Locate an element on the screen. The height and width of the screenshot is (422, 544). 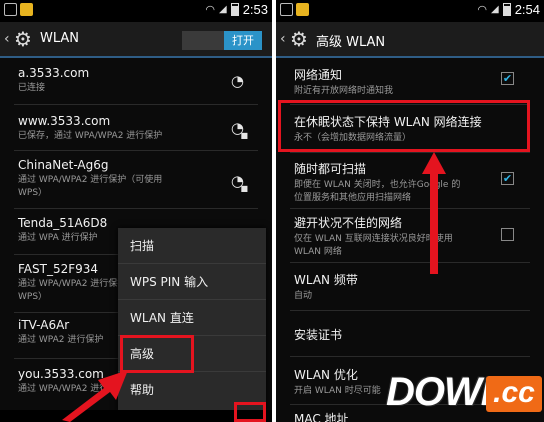
setting-subtitle: WLAN 网络 is located at coordinates (318, 252).